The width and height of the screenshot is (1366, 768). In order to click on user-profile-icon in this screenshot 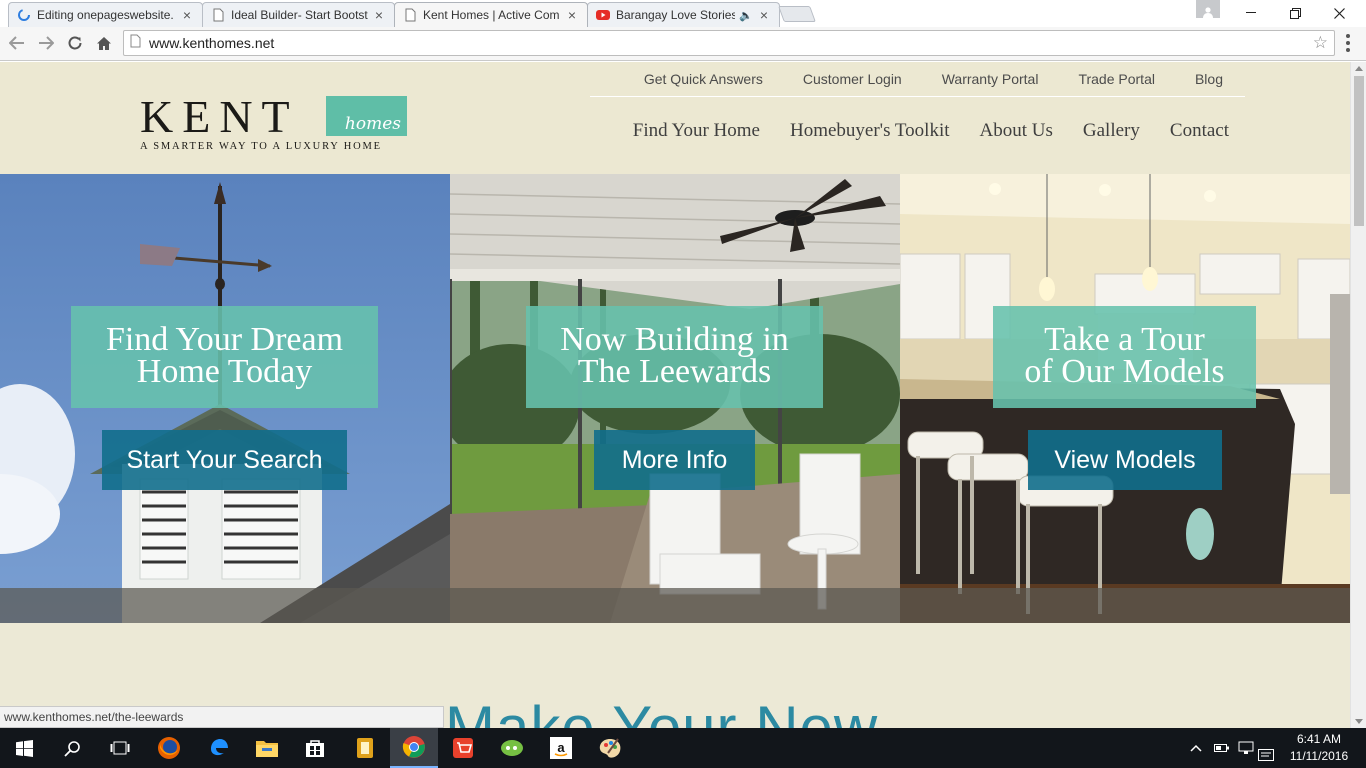, I will do `click(1208, 9)`.